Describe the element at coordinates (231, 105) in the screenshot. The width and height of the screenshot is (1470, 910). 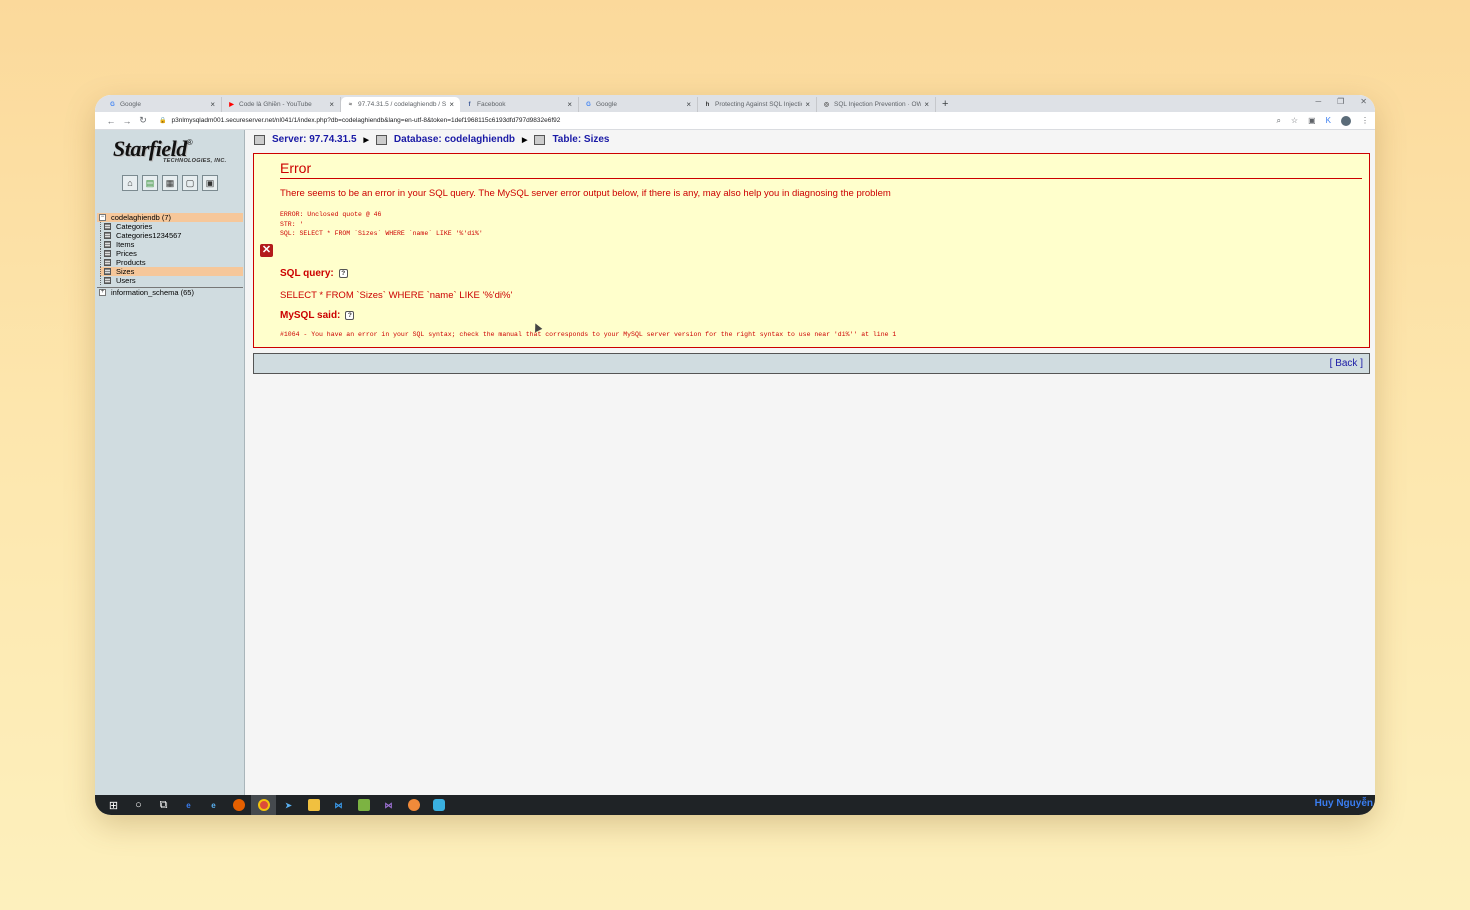
I see `tab-favicon-icon: ▶` at that location.